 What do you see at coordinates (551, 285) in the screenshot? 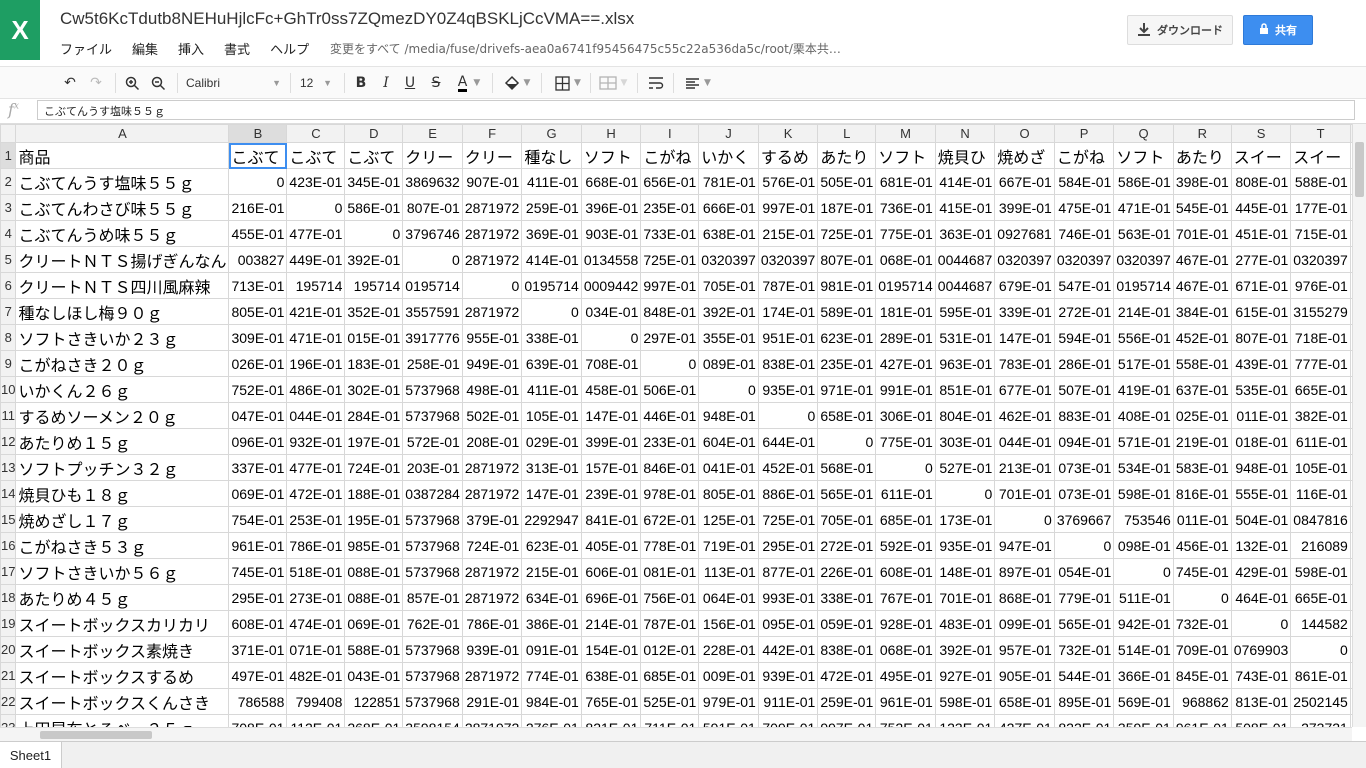
I see `value-cell: 0195714` at bounding box center [551, 285].